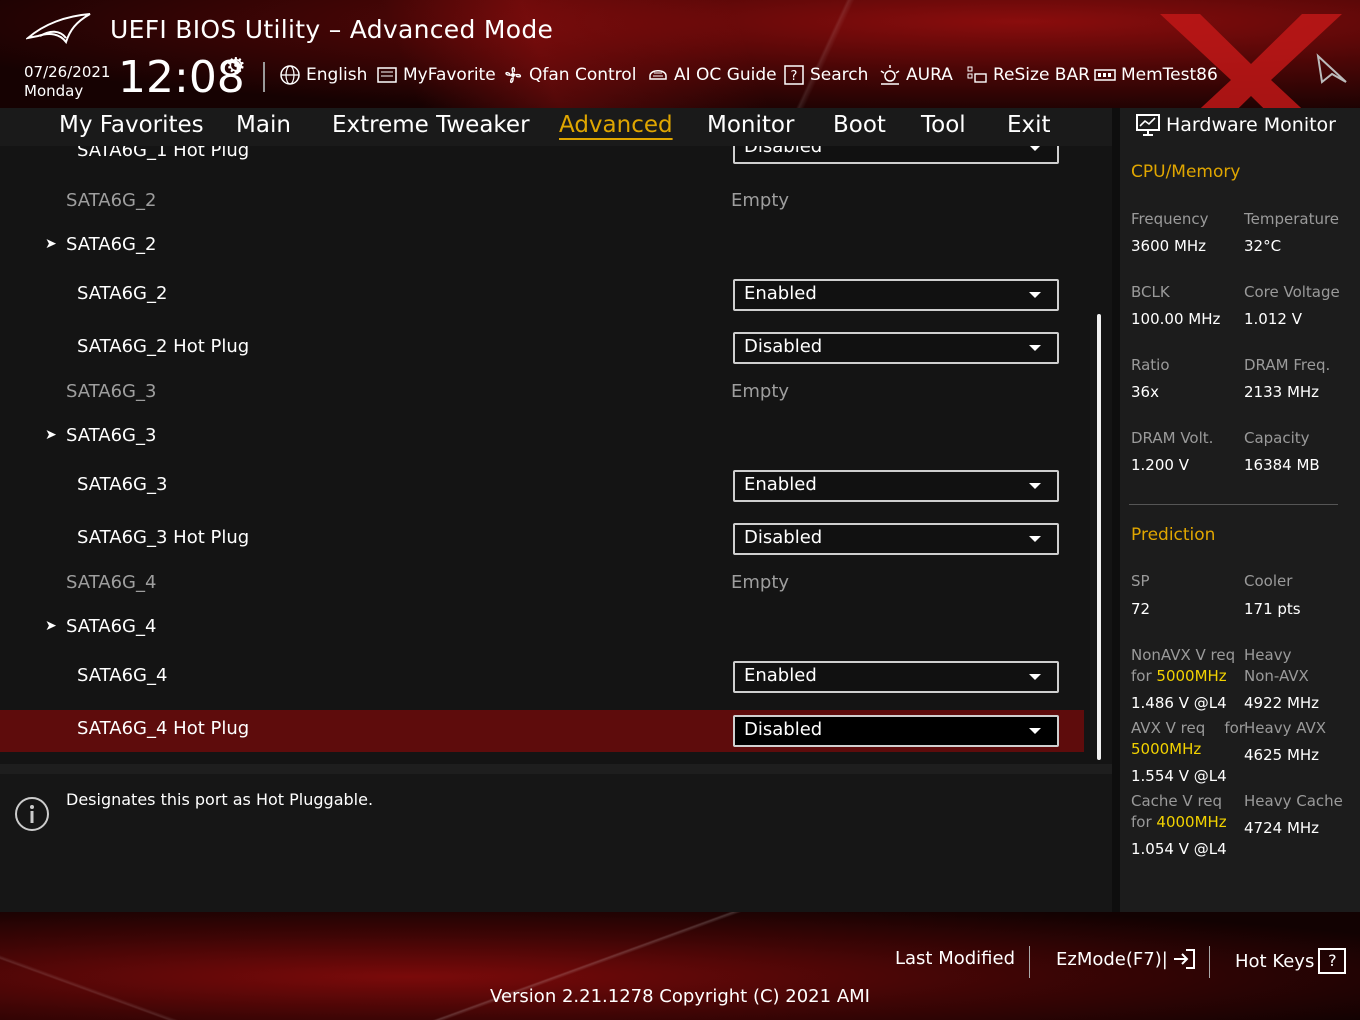  Describe the element at coordinates (542, 678) in the screenshot. I see `setting-row: SATA6G_4 Enabled` at that location.